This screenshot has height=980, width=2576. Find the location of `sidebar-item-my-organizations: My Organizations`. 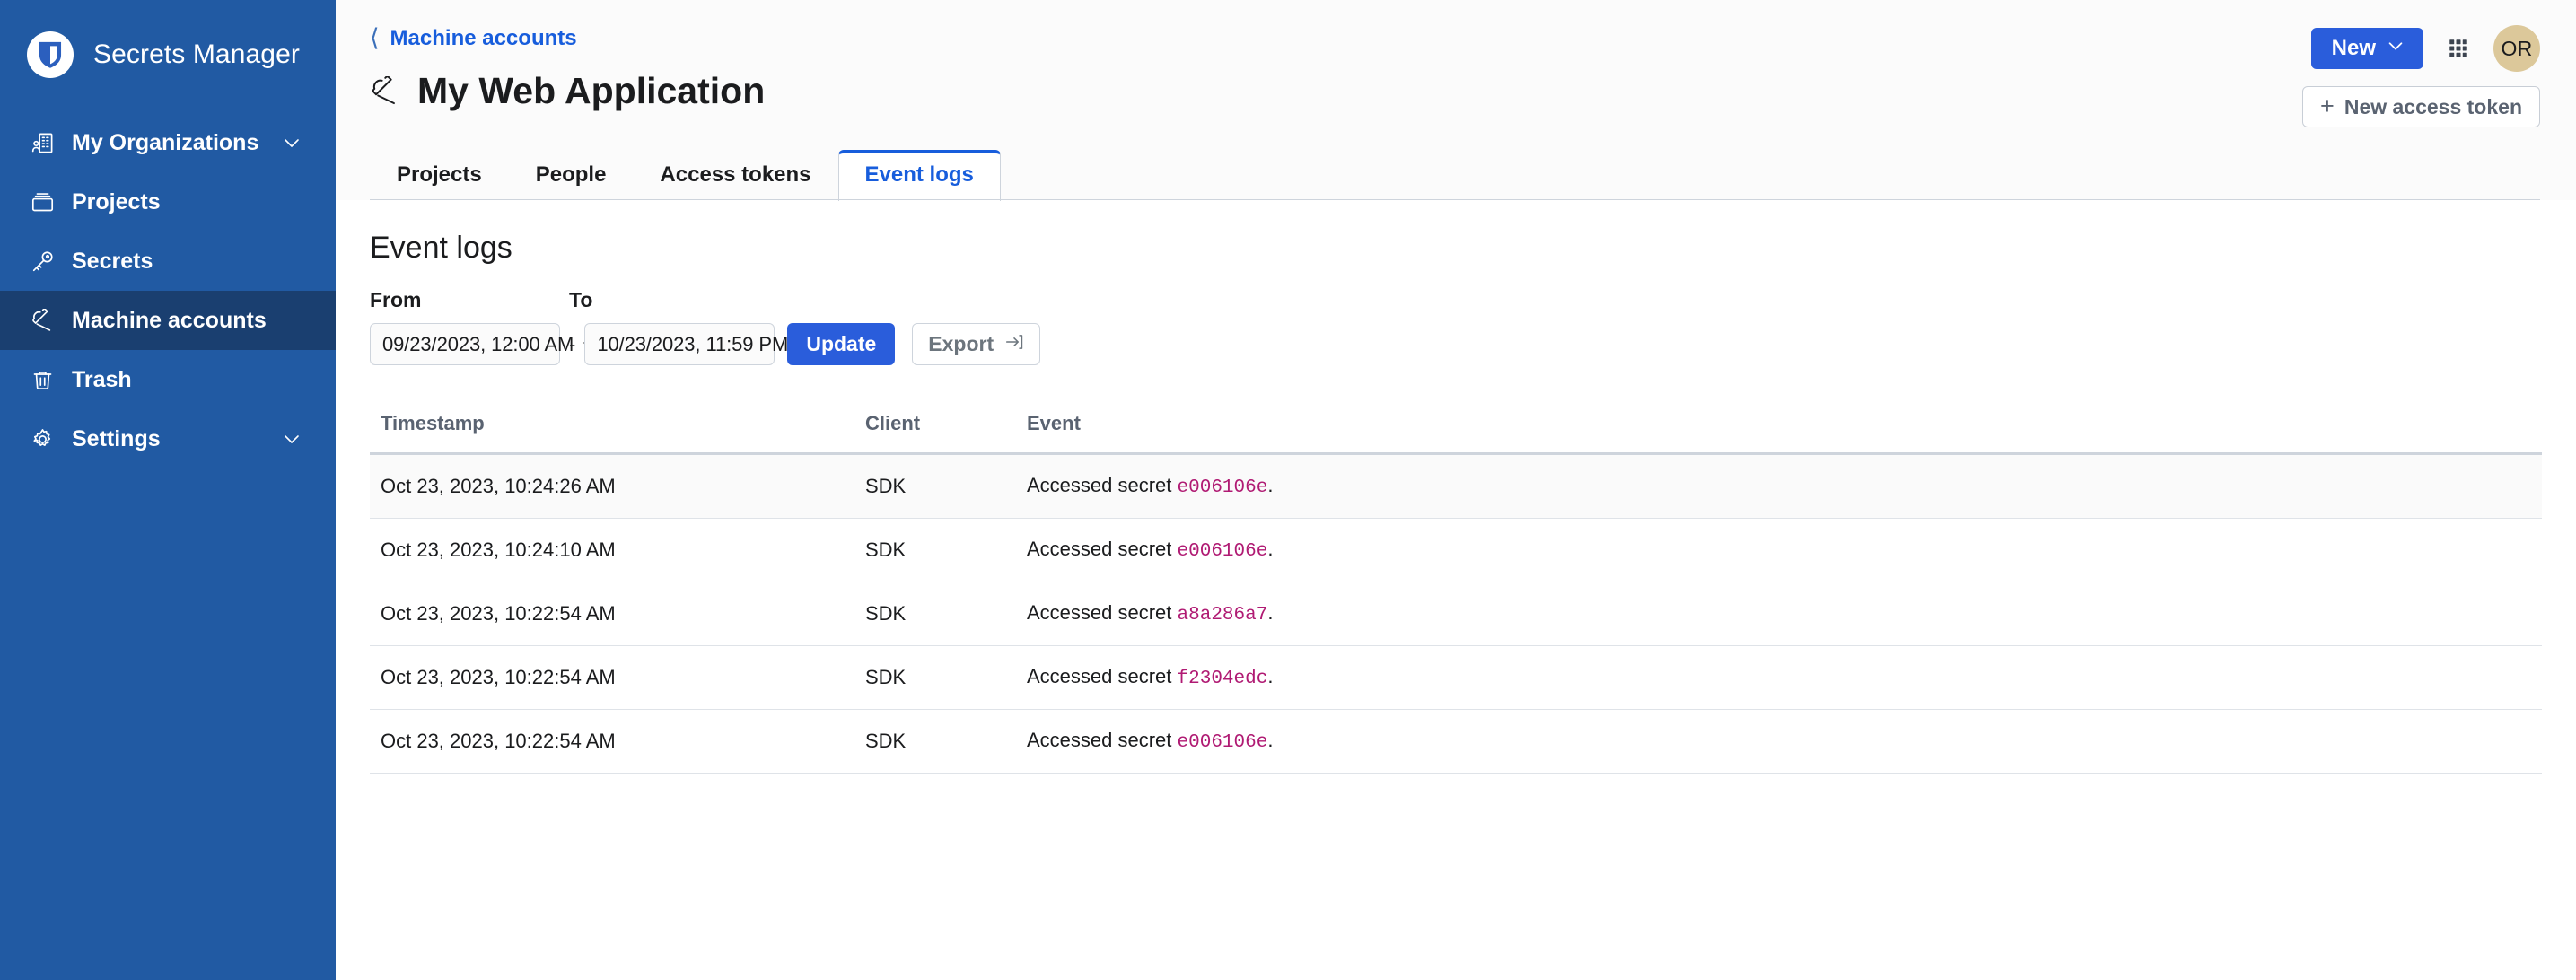

sidebar-item-my-organizations: My Organizations is located at coordinates (168, 142).